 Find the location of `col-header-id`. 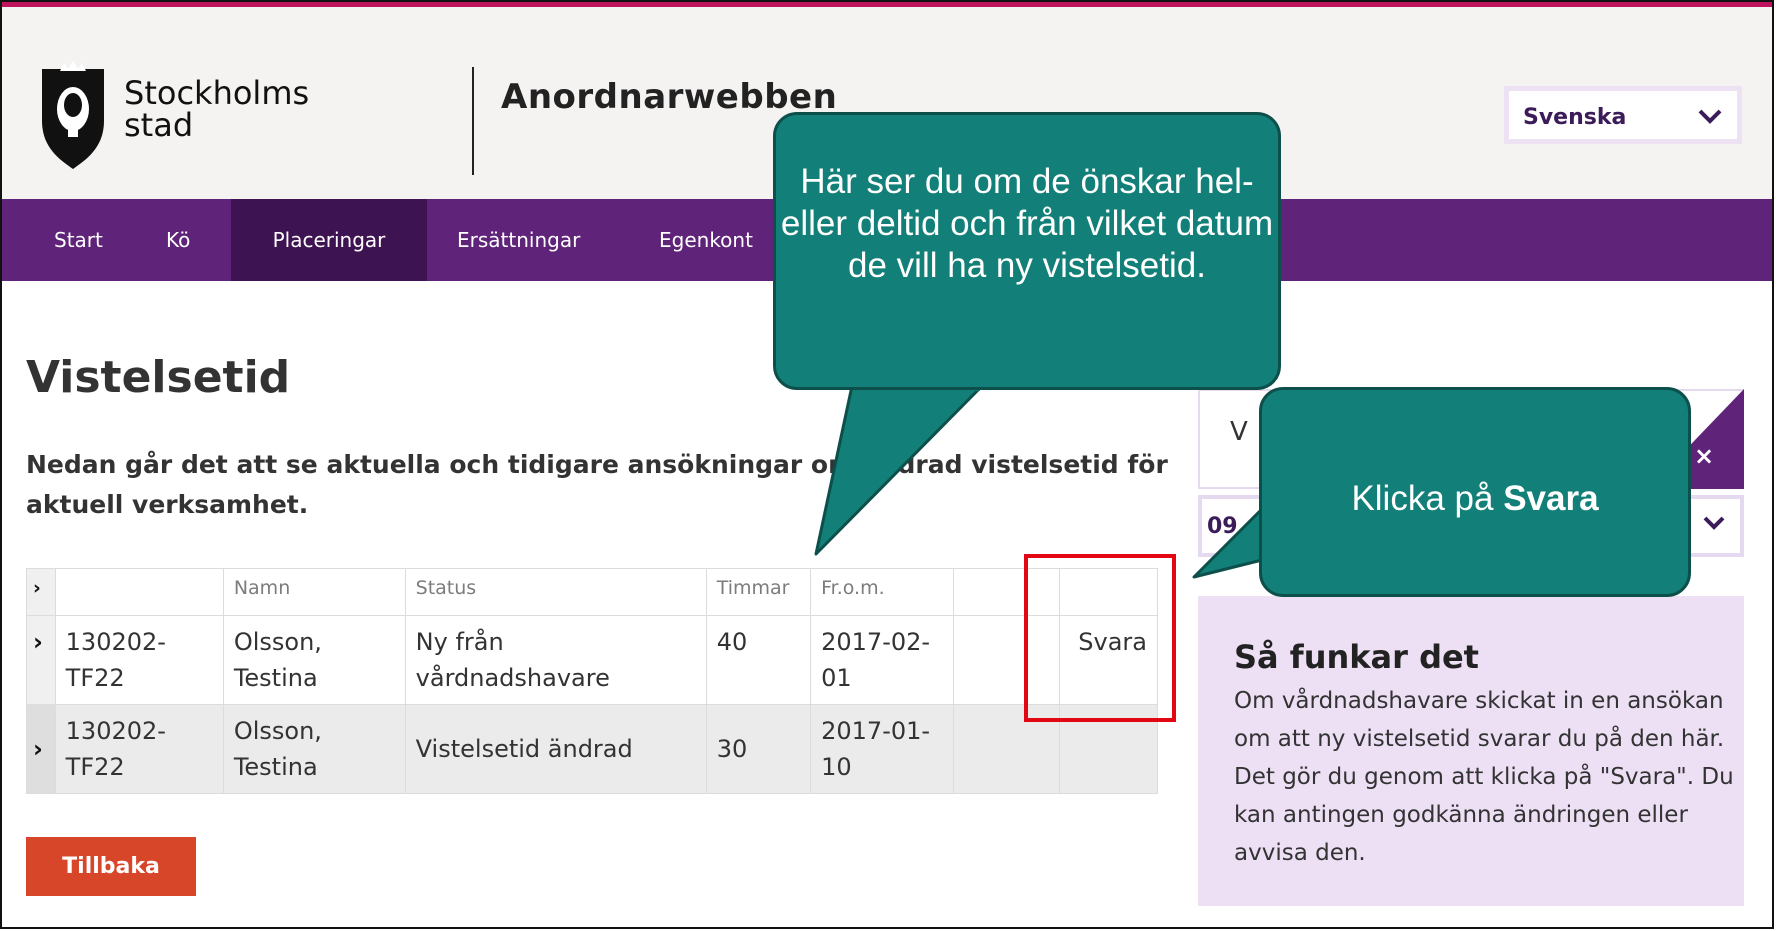

col-header-id is located at coordinates (139, 592).